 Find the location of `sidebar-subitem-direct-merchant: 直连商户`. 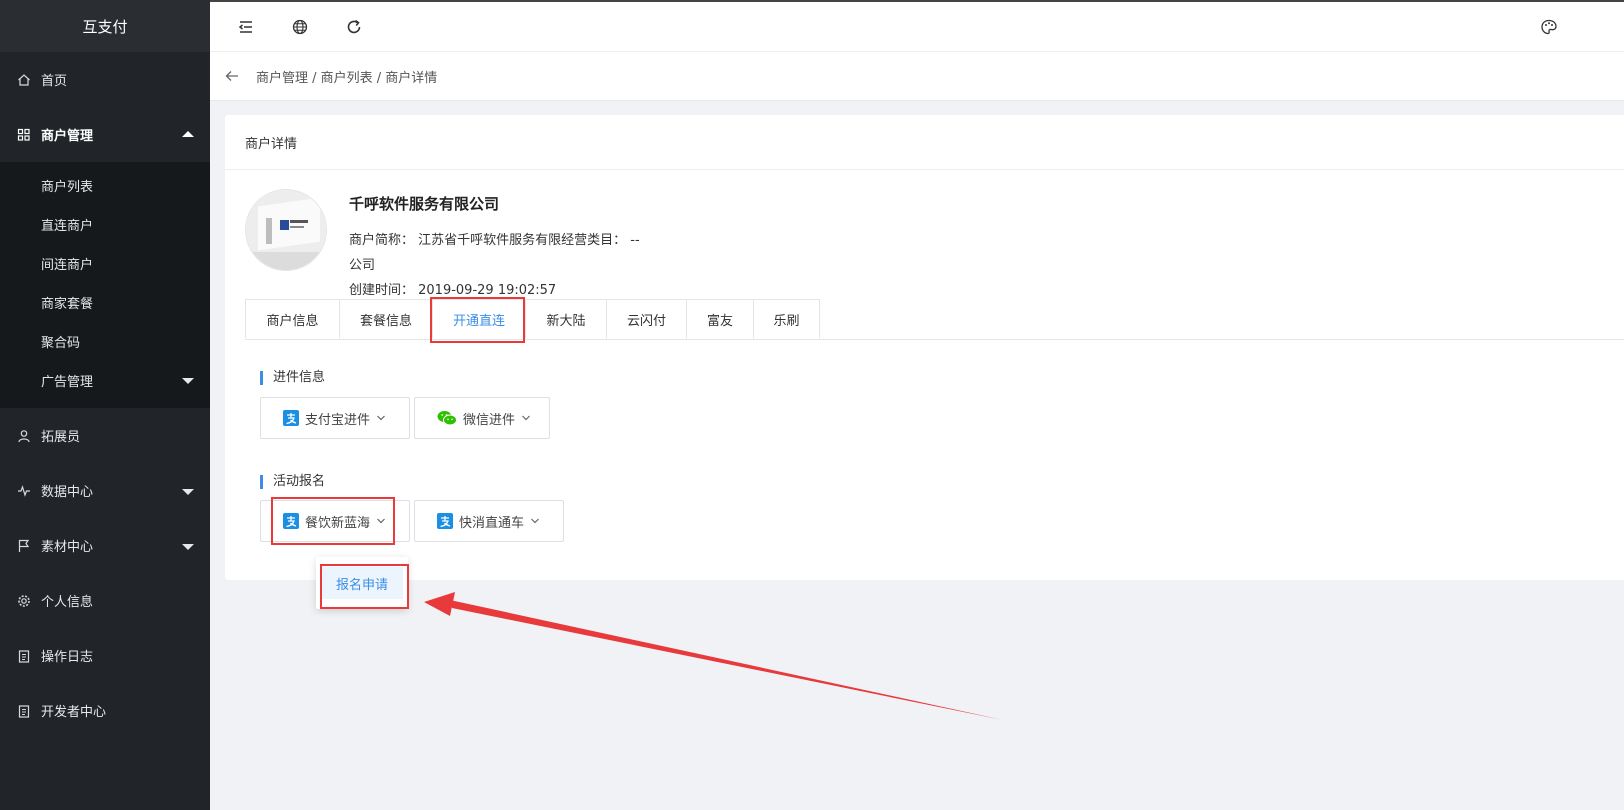

sidebar-subitem-direct-merchant: 直连商户 is located at coordinates (105, 224).